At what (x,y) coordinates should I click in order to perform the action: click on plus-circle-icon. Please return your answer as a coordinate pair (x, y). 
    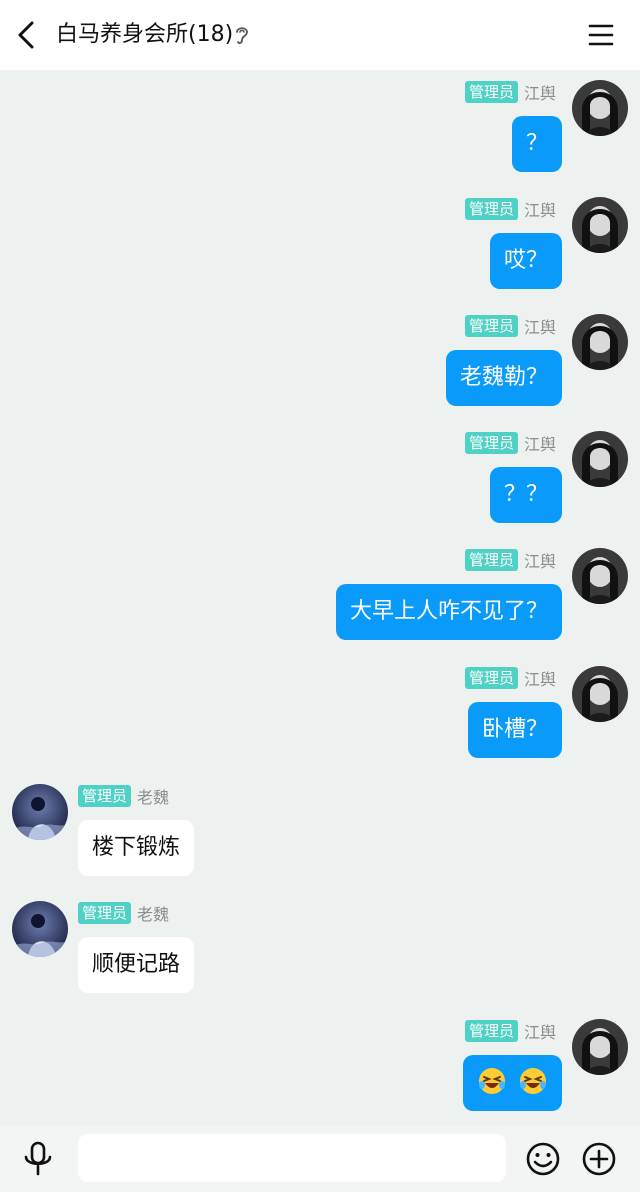
    Looking at the image, I should click on (599, 1159).